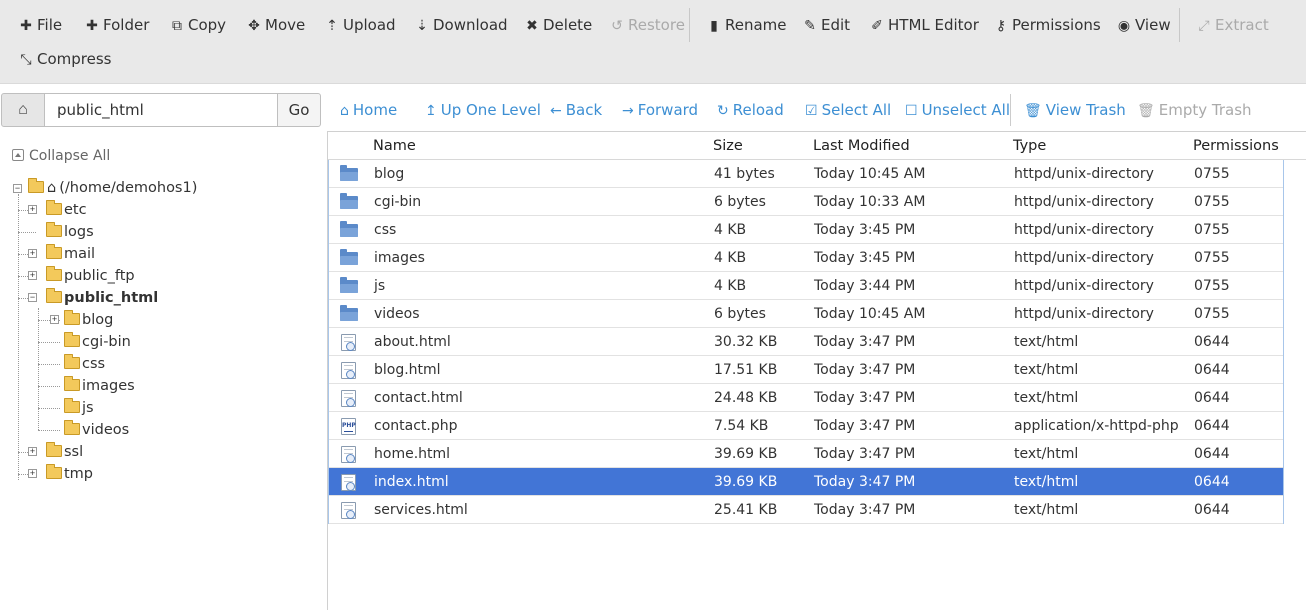  What do you see at coordinates (70, 254) in the screenshot?
I see `tree-item-mail: mail` at bounding box center [70, 254].